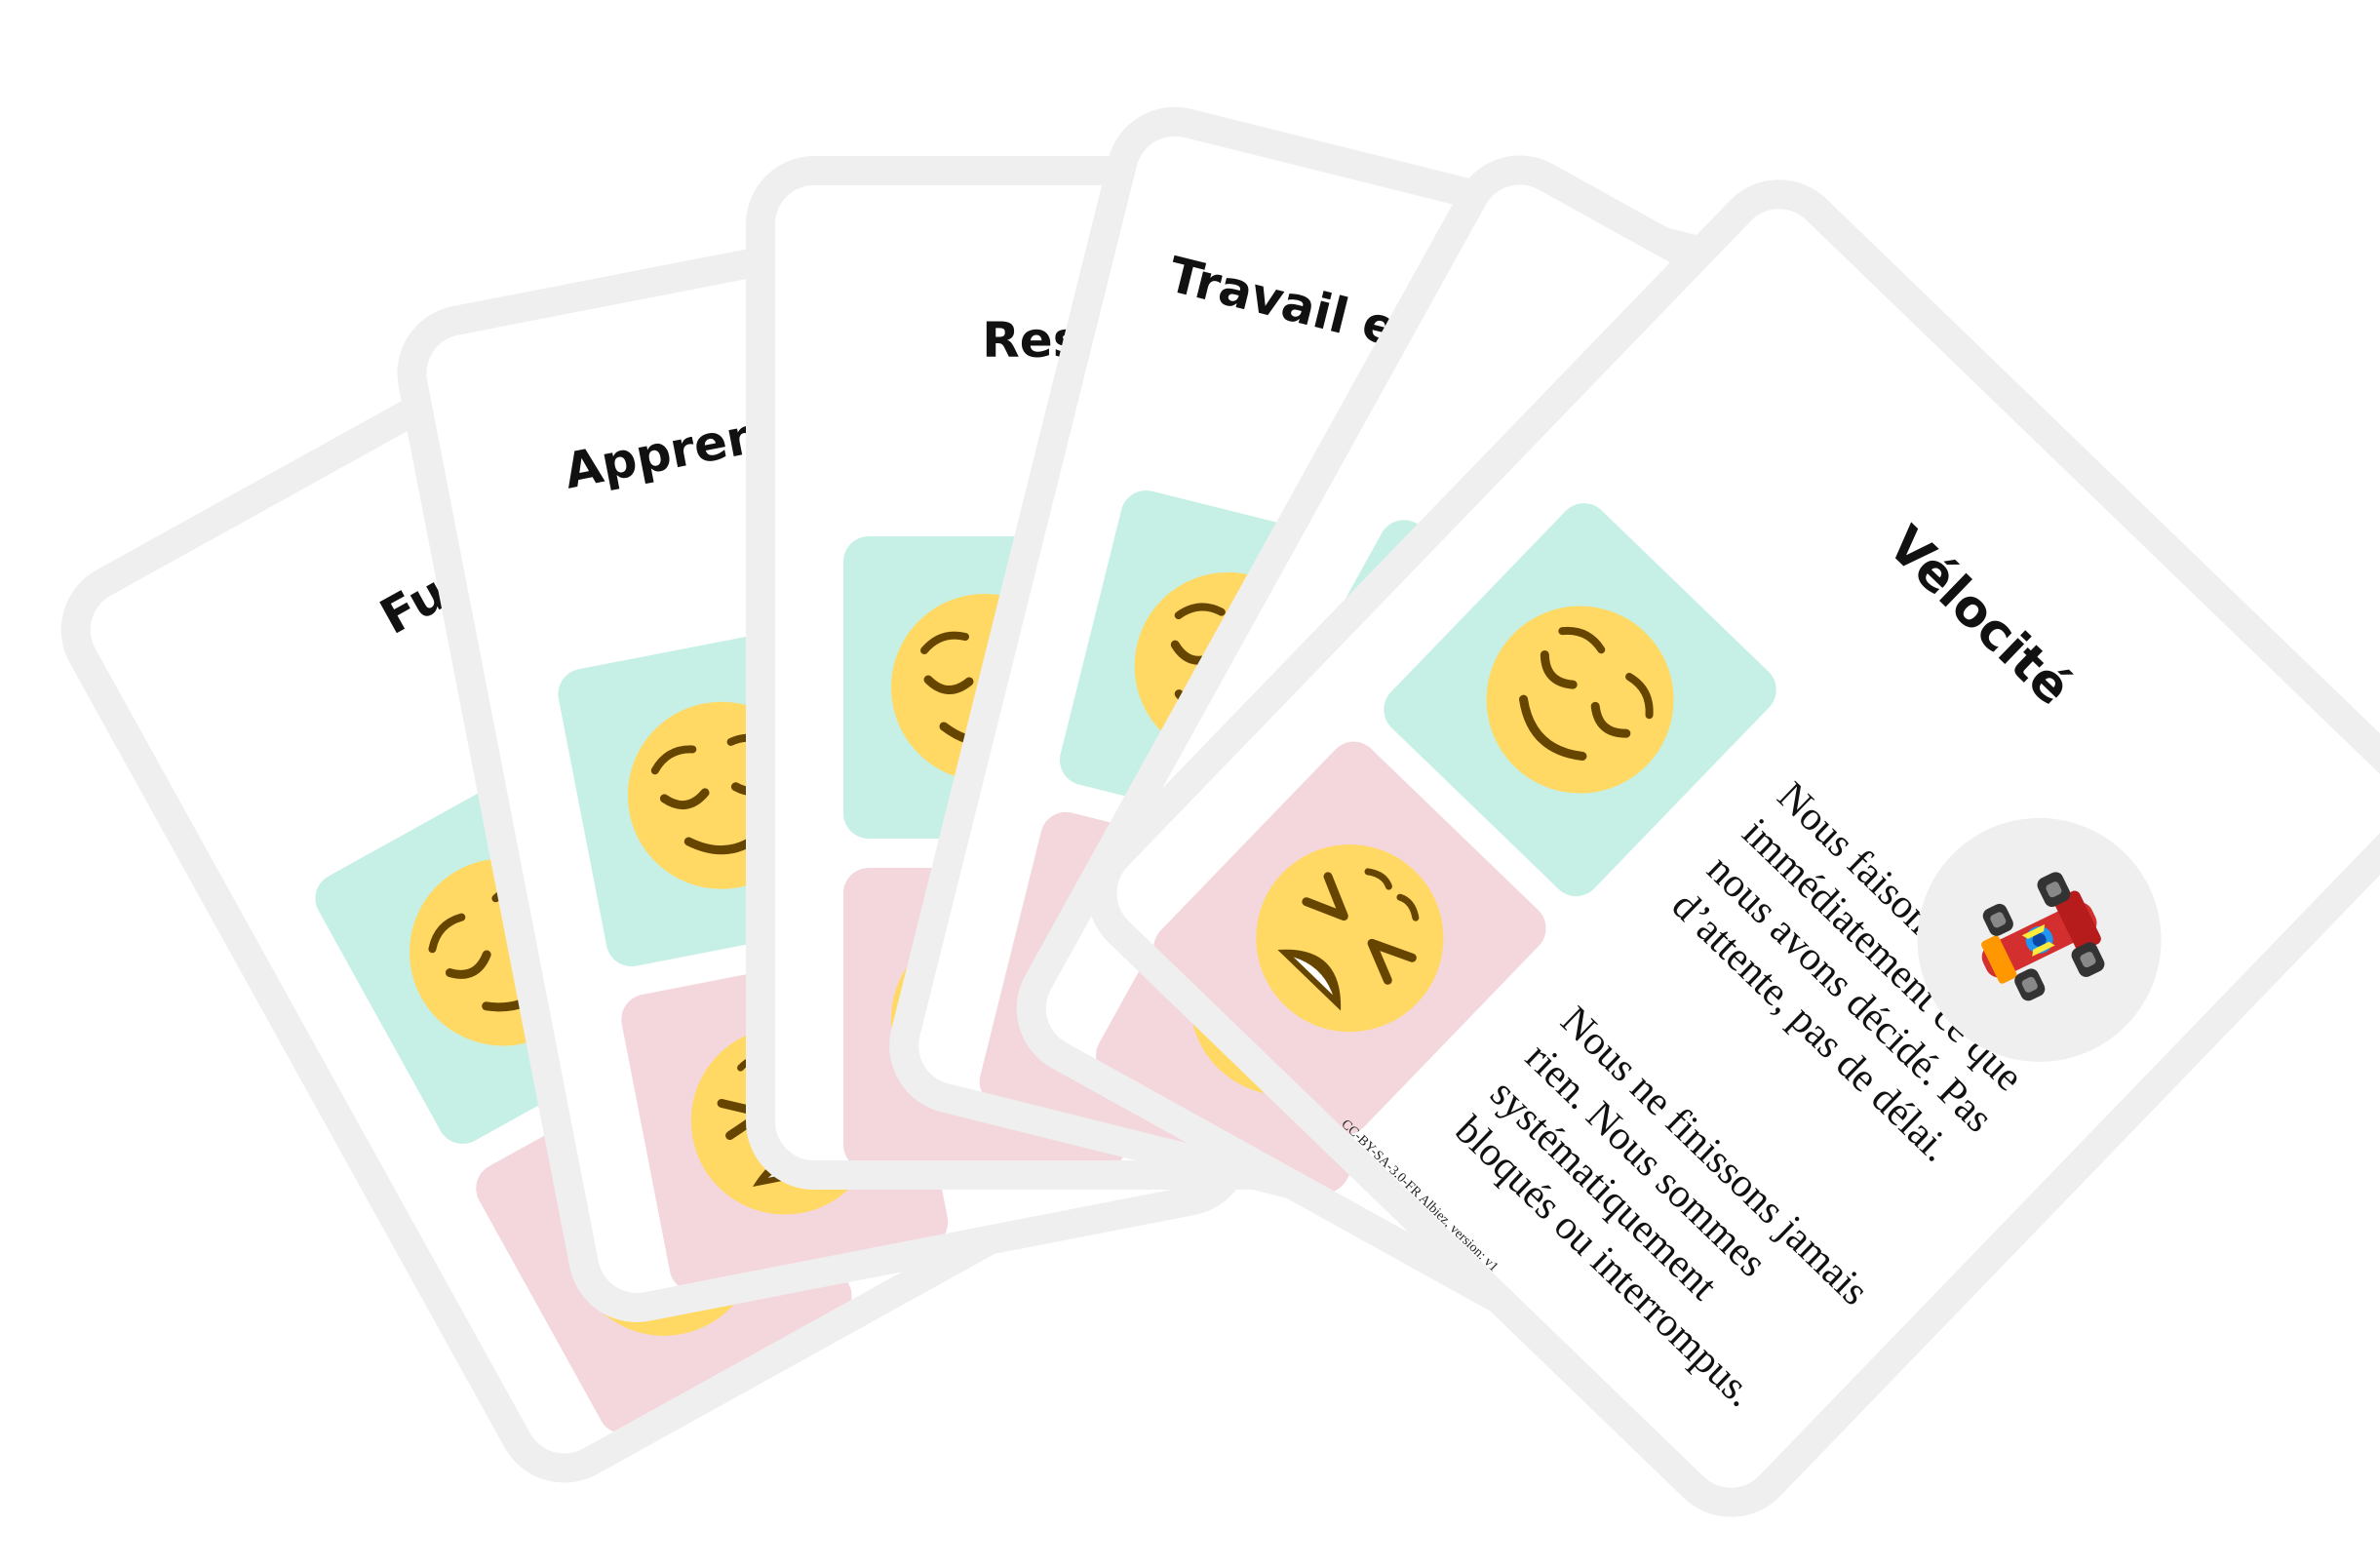  I want to click on relieved-face-icon, so click(1580, 700).